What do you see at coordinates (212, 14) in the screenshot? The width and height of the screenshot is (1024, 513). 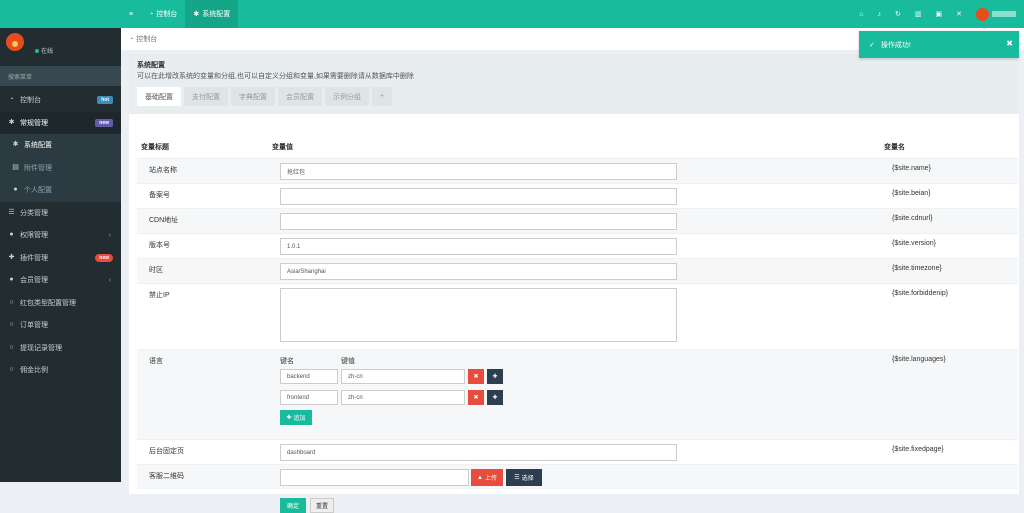 I see `tab-config: ✱ 系统配置` at bounding box center [212, 14].